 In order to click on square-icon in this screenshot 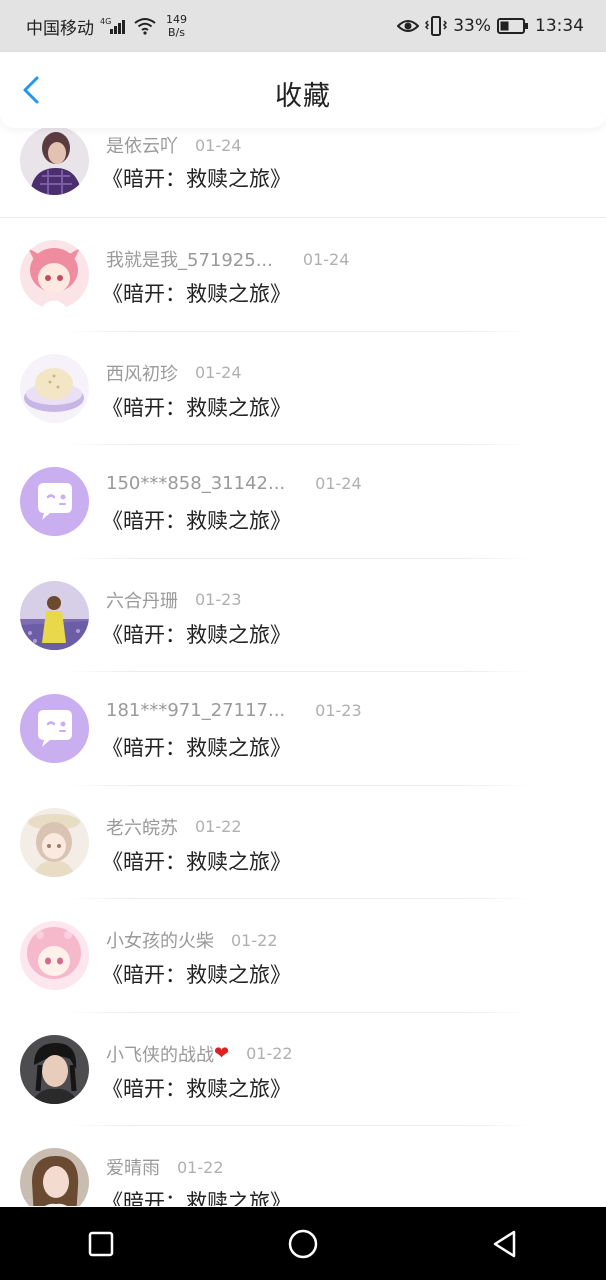, I will do `click(101, 1243)`.